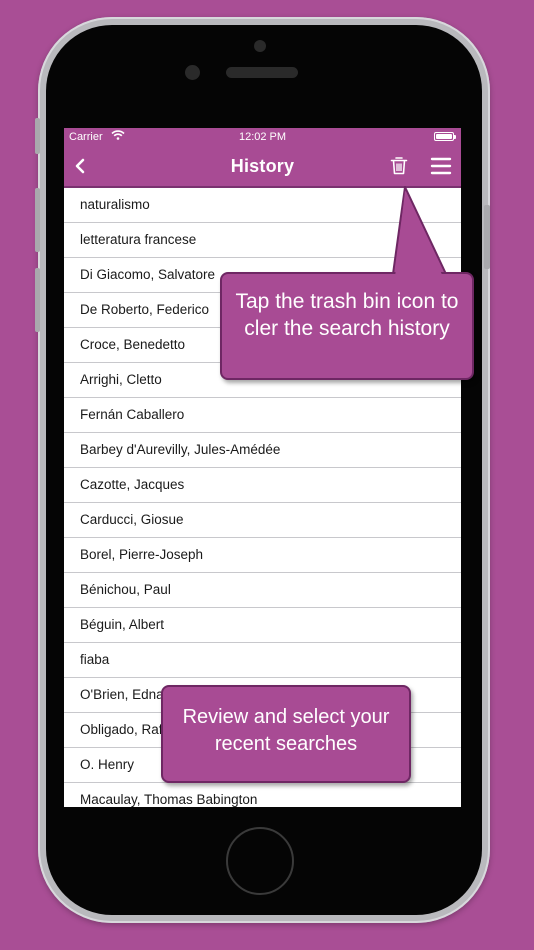 The image size is (534, 950). I want to click on navigation-bar: History, so click(262, 167).